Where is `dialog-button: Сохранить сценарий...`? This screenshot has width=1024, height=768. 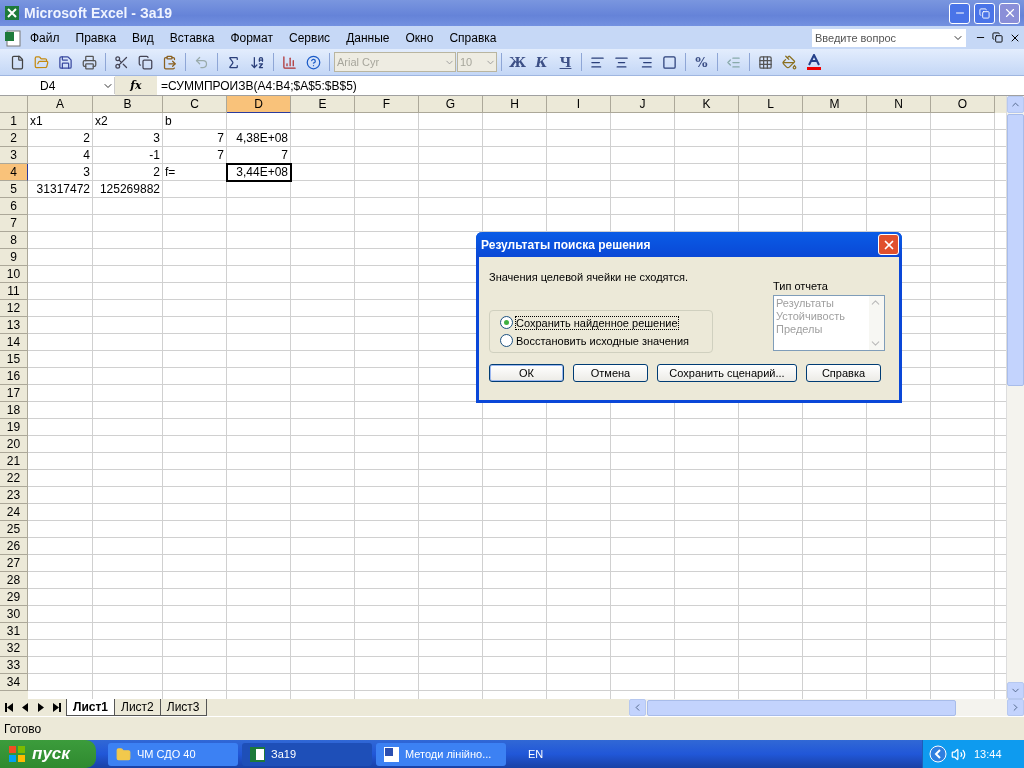 dialog-button: Сохранить сценарий... is located at coordinates (727, 373).